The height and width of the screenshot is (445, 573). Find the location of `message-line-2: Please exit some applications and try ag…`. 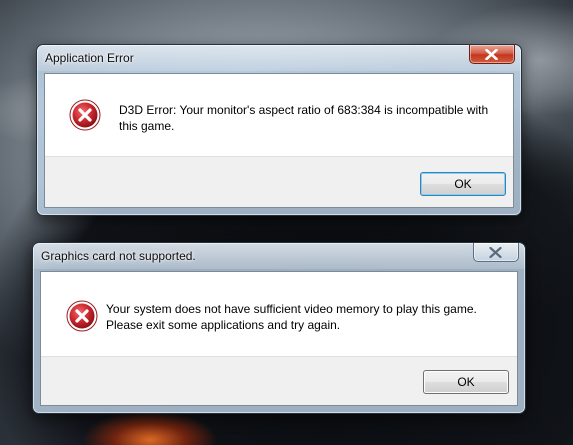

message-line-2: Please exit some applications and try ag… is located at coordinates (223, 325).